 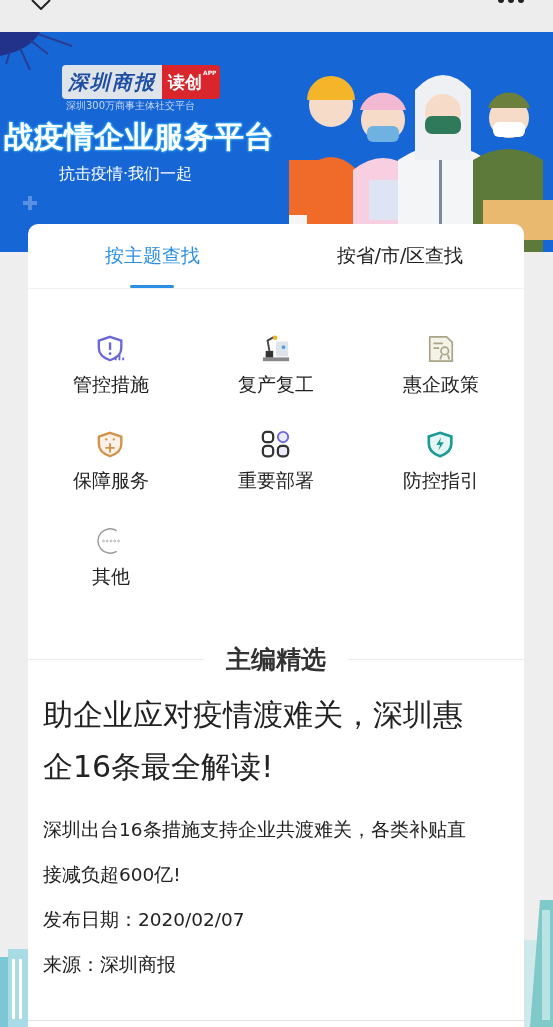 I want to click on category-item: 防控指引, so click(x=441, y=460).